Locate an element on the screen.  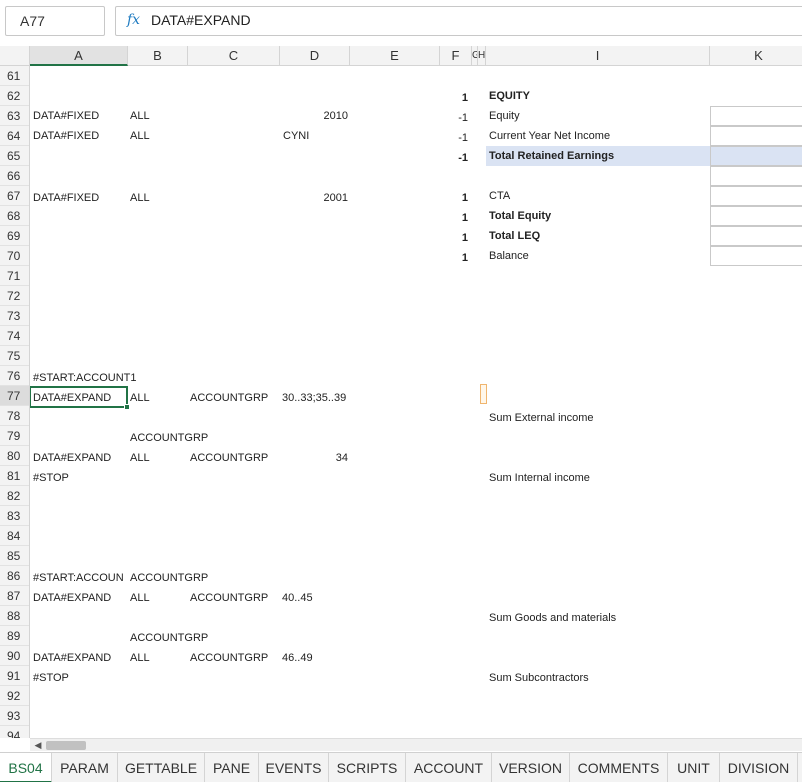
cell-i81: Sum Internal income is located at coordinates (539, 478).